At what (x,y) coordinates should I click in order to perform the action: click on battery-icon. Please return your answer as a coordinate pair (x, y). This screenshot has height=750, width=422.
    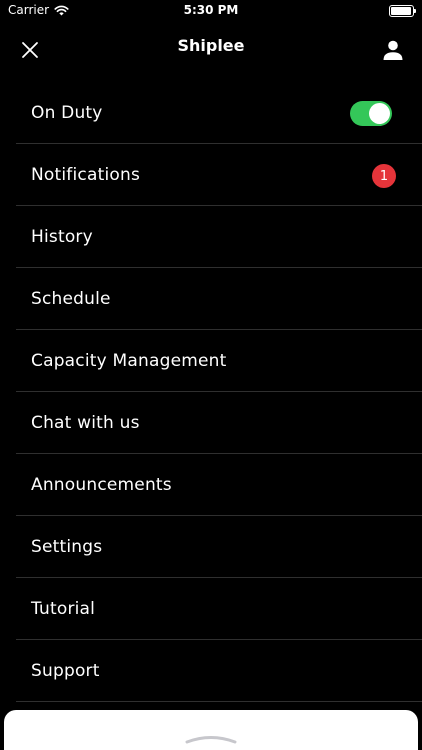
    Looking at the image, I should click on (402, 11).